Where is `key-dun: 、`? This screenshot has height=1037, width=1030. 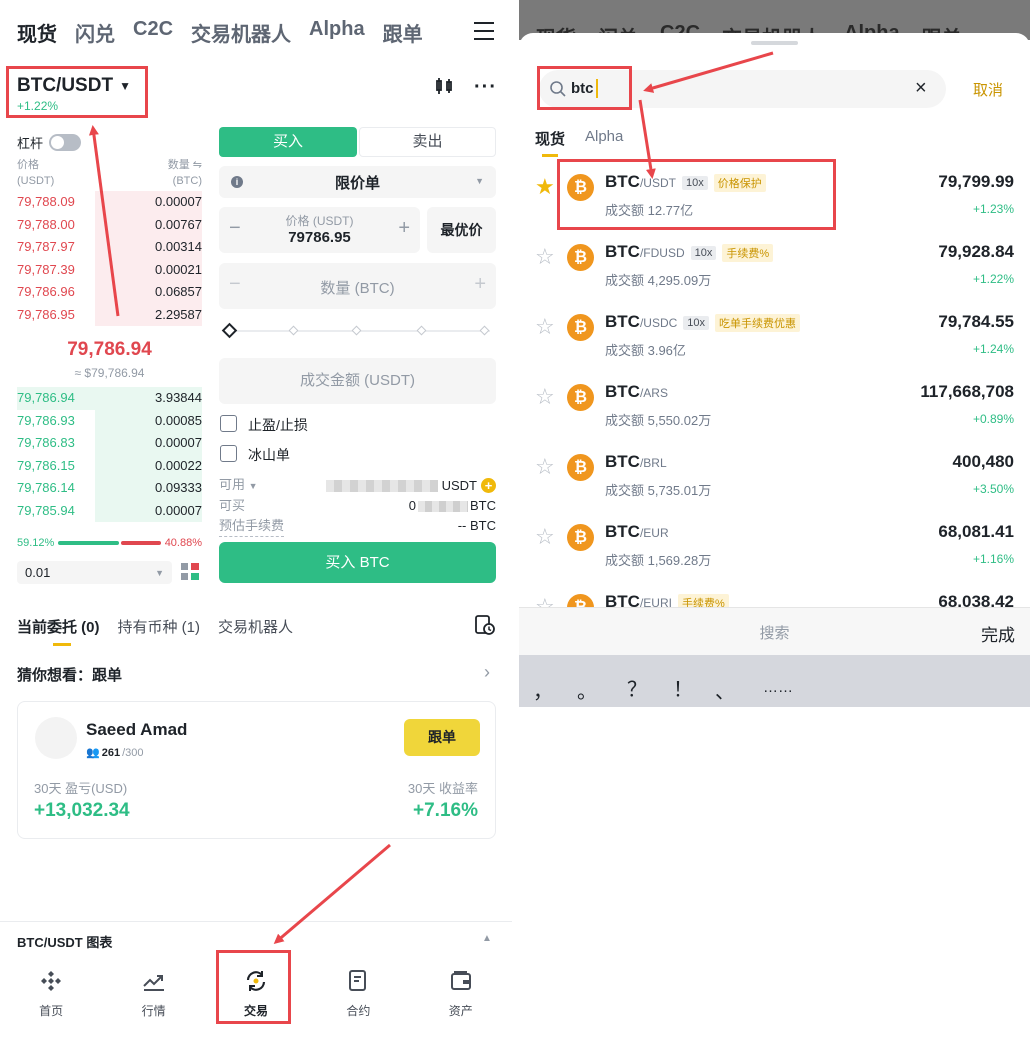 key-dun: 、 is located at coordinates (725, 689).